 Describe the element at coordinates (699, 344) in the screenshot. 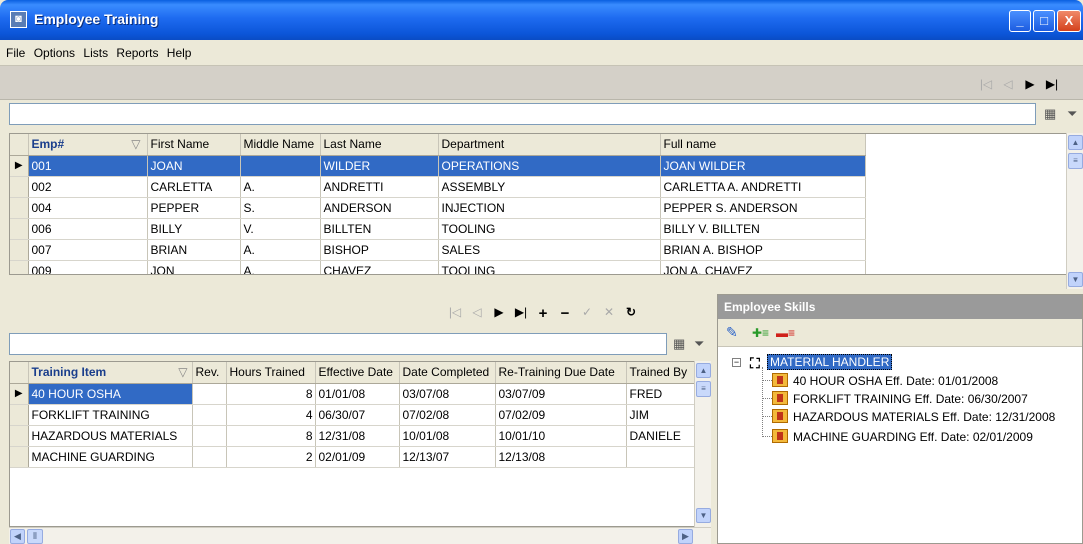

I see `filter-icon: ⏷` at that location.